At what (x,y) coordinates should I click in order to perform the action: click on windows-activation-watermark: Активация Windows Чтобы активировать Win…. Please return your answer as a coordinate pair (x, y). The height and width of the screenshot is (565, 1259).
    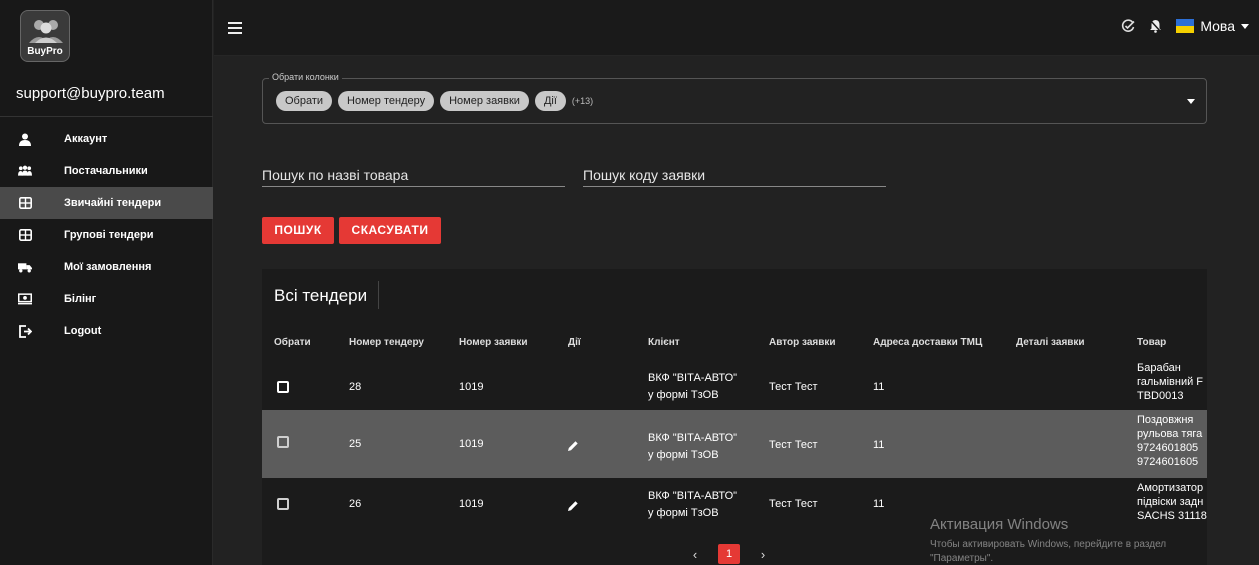
    Looking at the image, I should click on (1070, 540).